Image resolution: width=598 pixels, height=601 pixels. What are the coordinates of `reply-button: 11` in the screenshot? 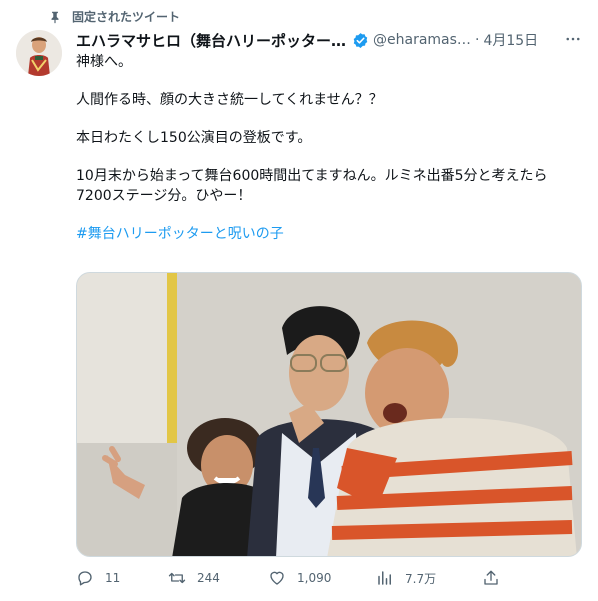 It's located at (98, 578).